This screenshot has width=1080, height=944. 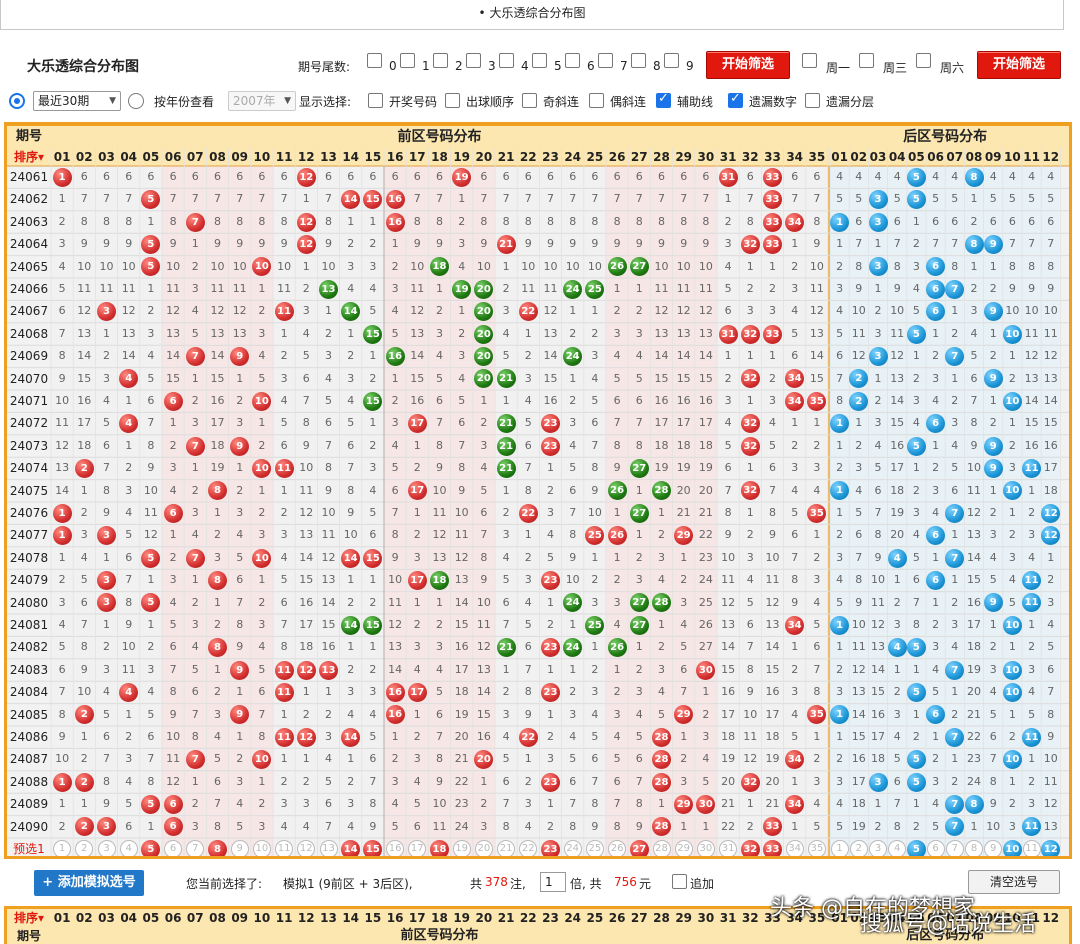 I want to click on preselect-front-34: 34, so click(x=794, y=847).